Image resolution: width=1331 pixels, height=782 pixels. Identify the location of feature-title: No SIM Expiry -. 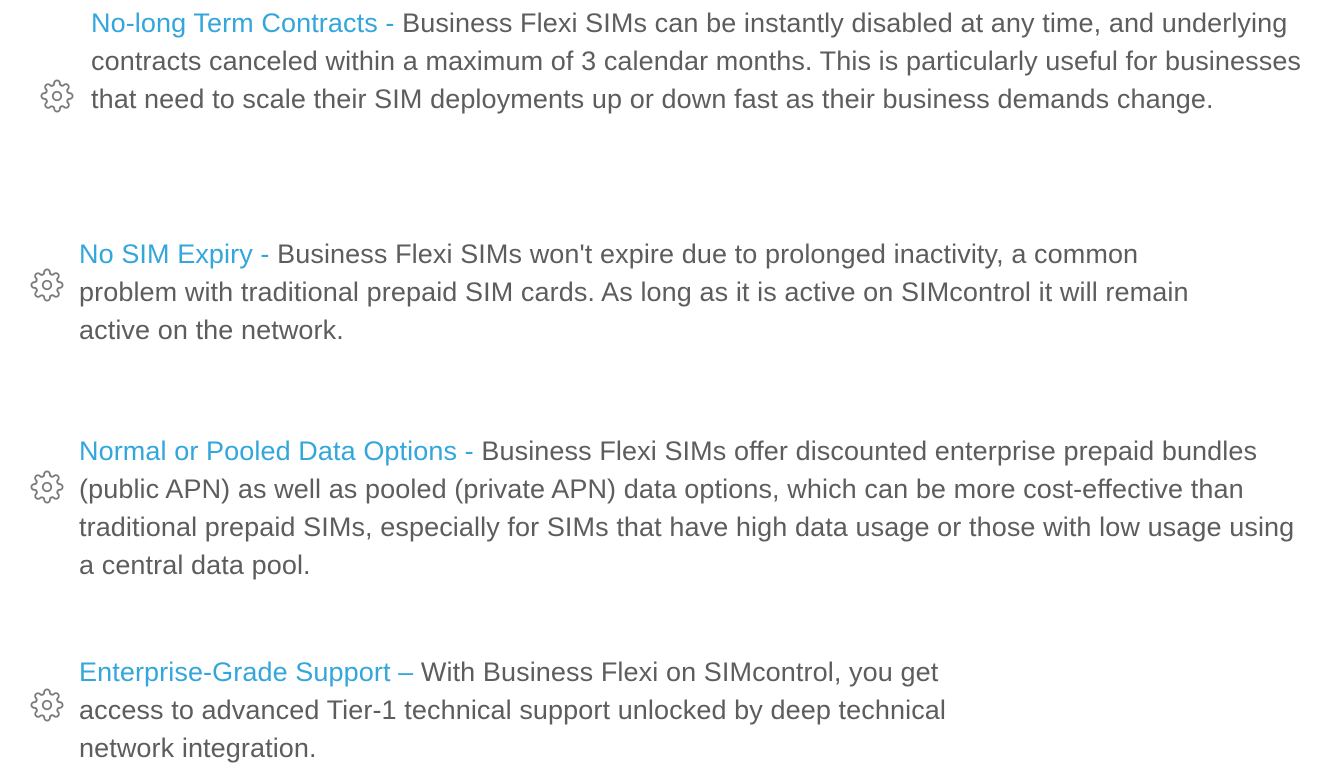
(174, 254).